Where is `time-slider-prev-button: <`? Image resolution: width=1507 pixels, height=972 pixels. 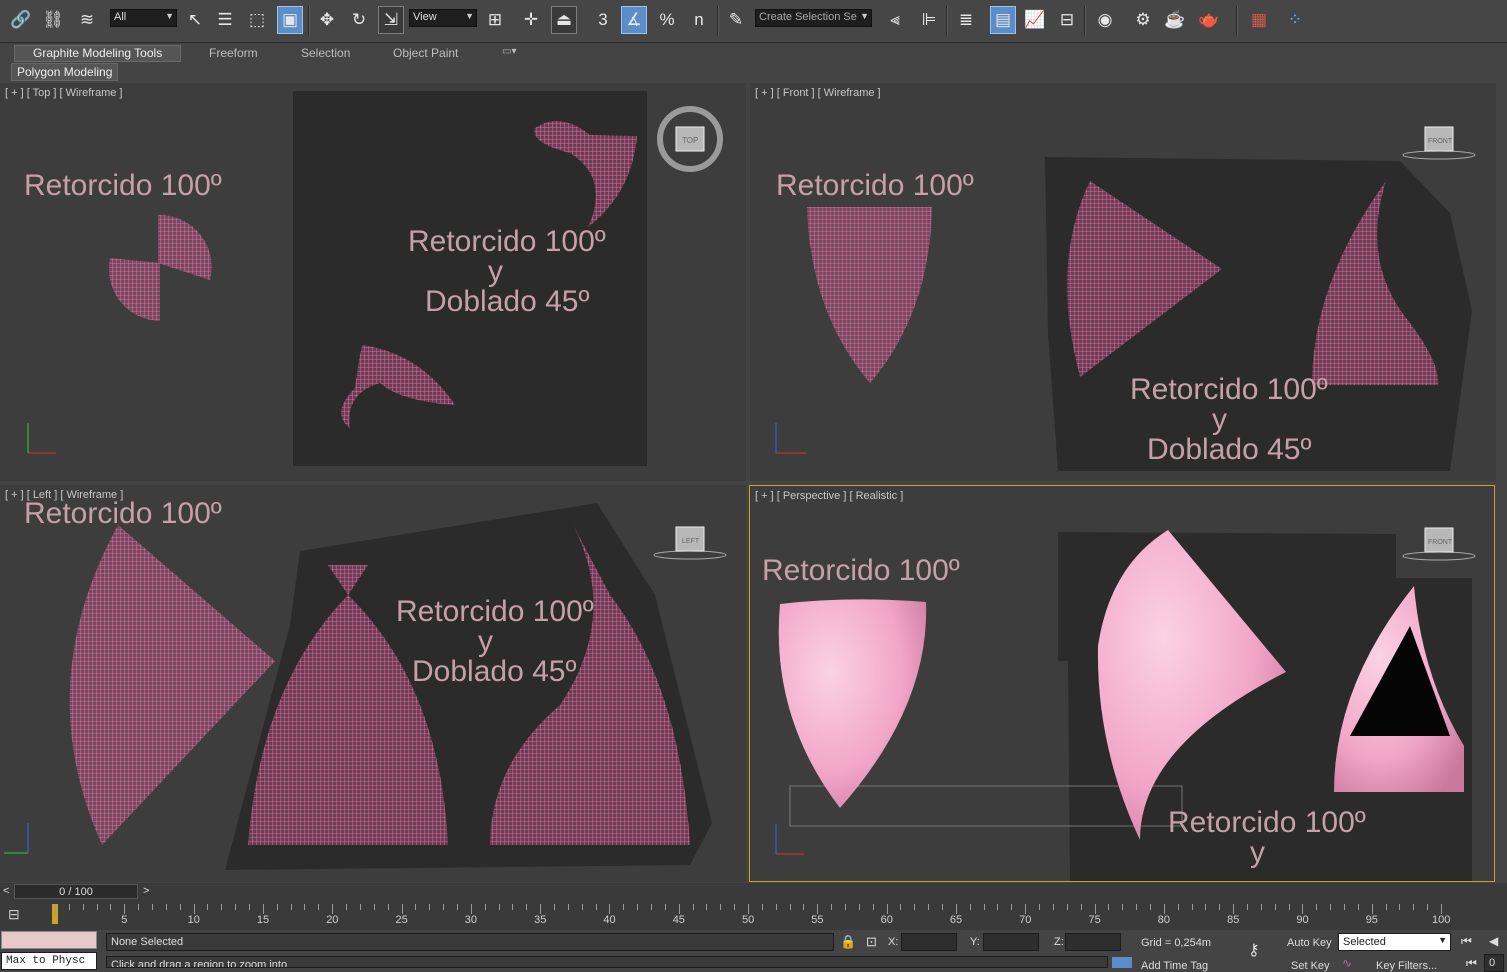 time-slider-prev-button: < is located at coordinates (6, 891).